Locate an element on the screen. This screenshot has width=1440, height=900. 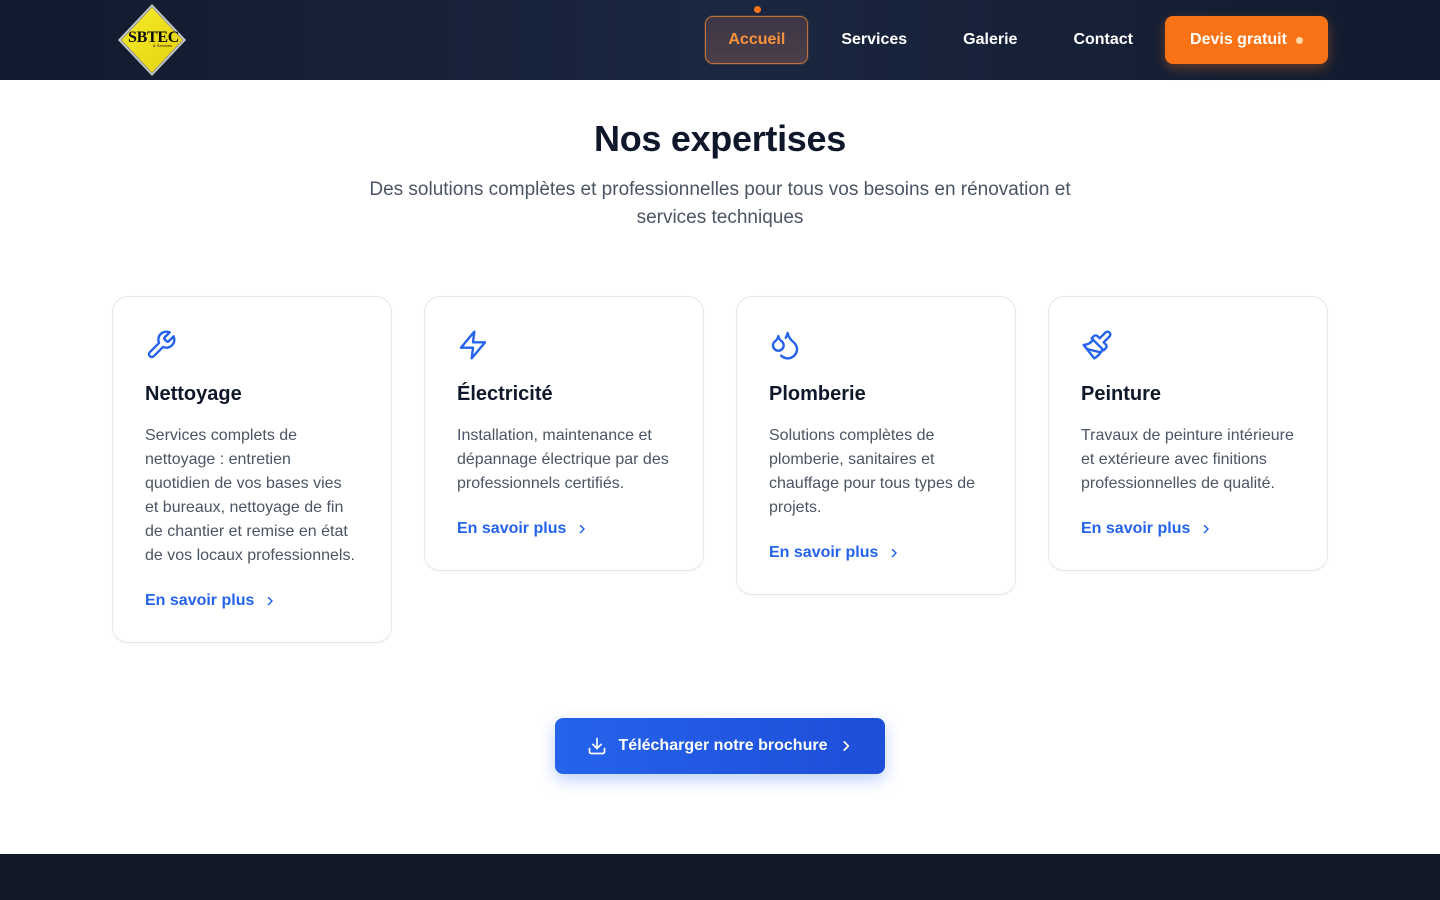
cta-label: Devis gratuit is located at coordinates (1238, 39).